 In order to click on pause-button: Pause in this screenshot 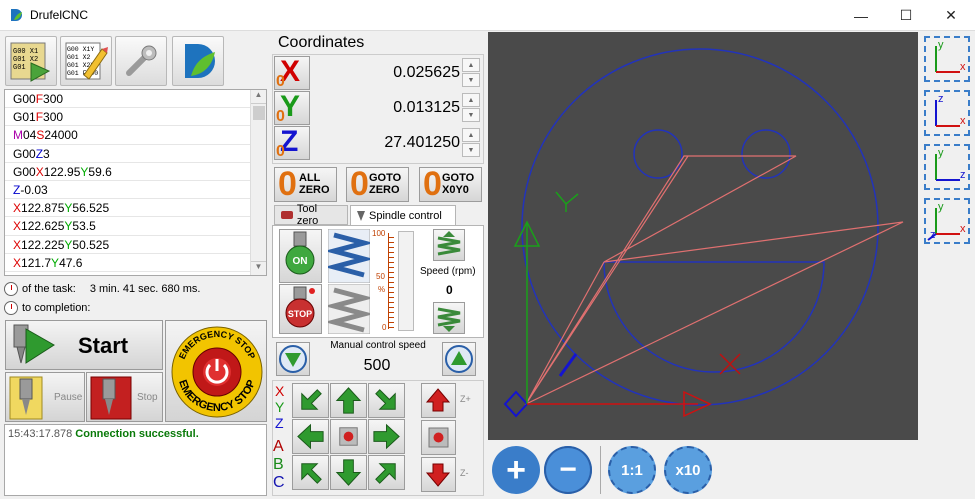, I will do `click(45, 397)`.